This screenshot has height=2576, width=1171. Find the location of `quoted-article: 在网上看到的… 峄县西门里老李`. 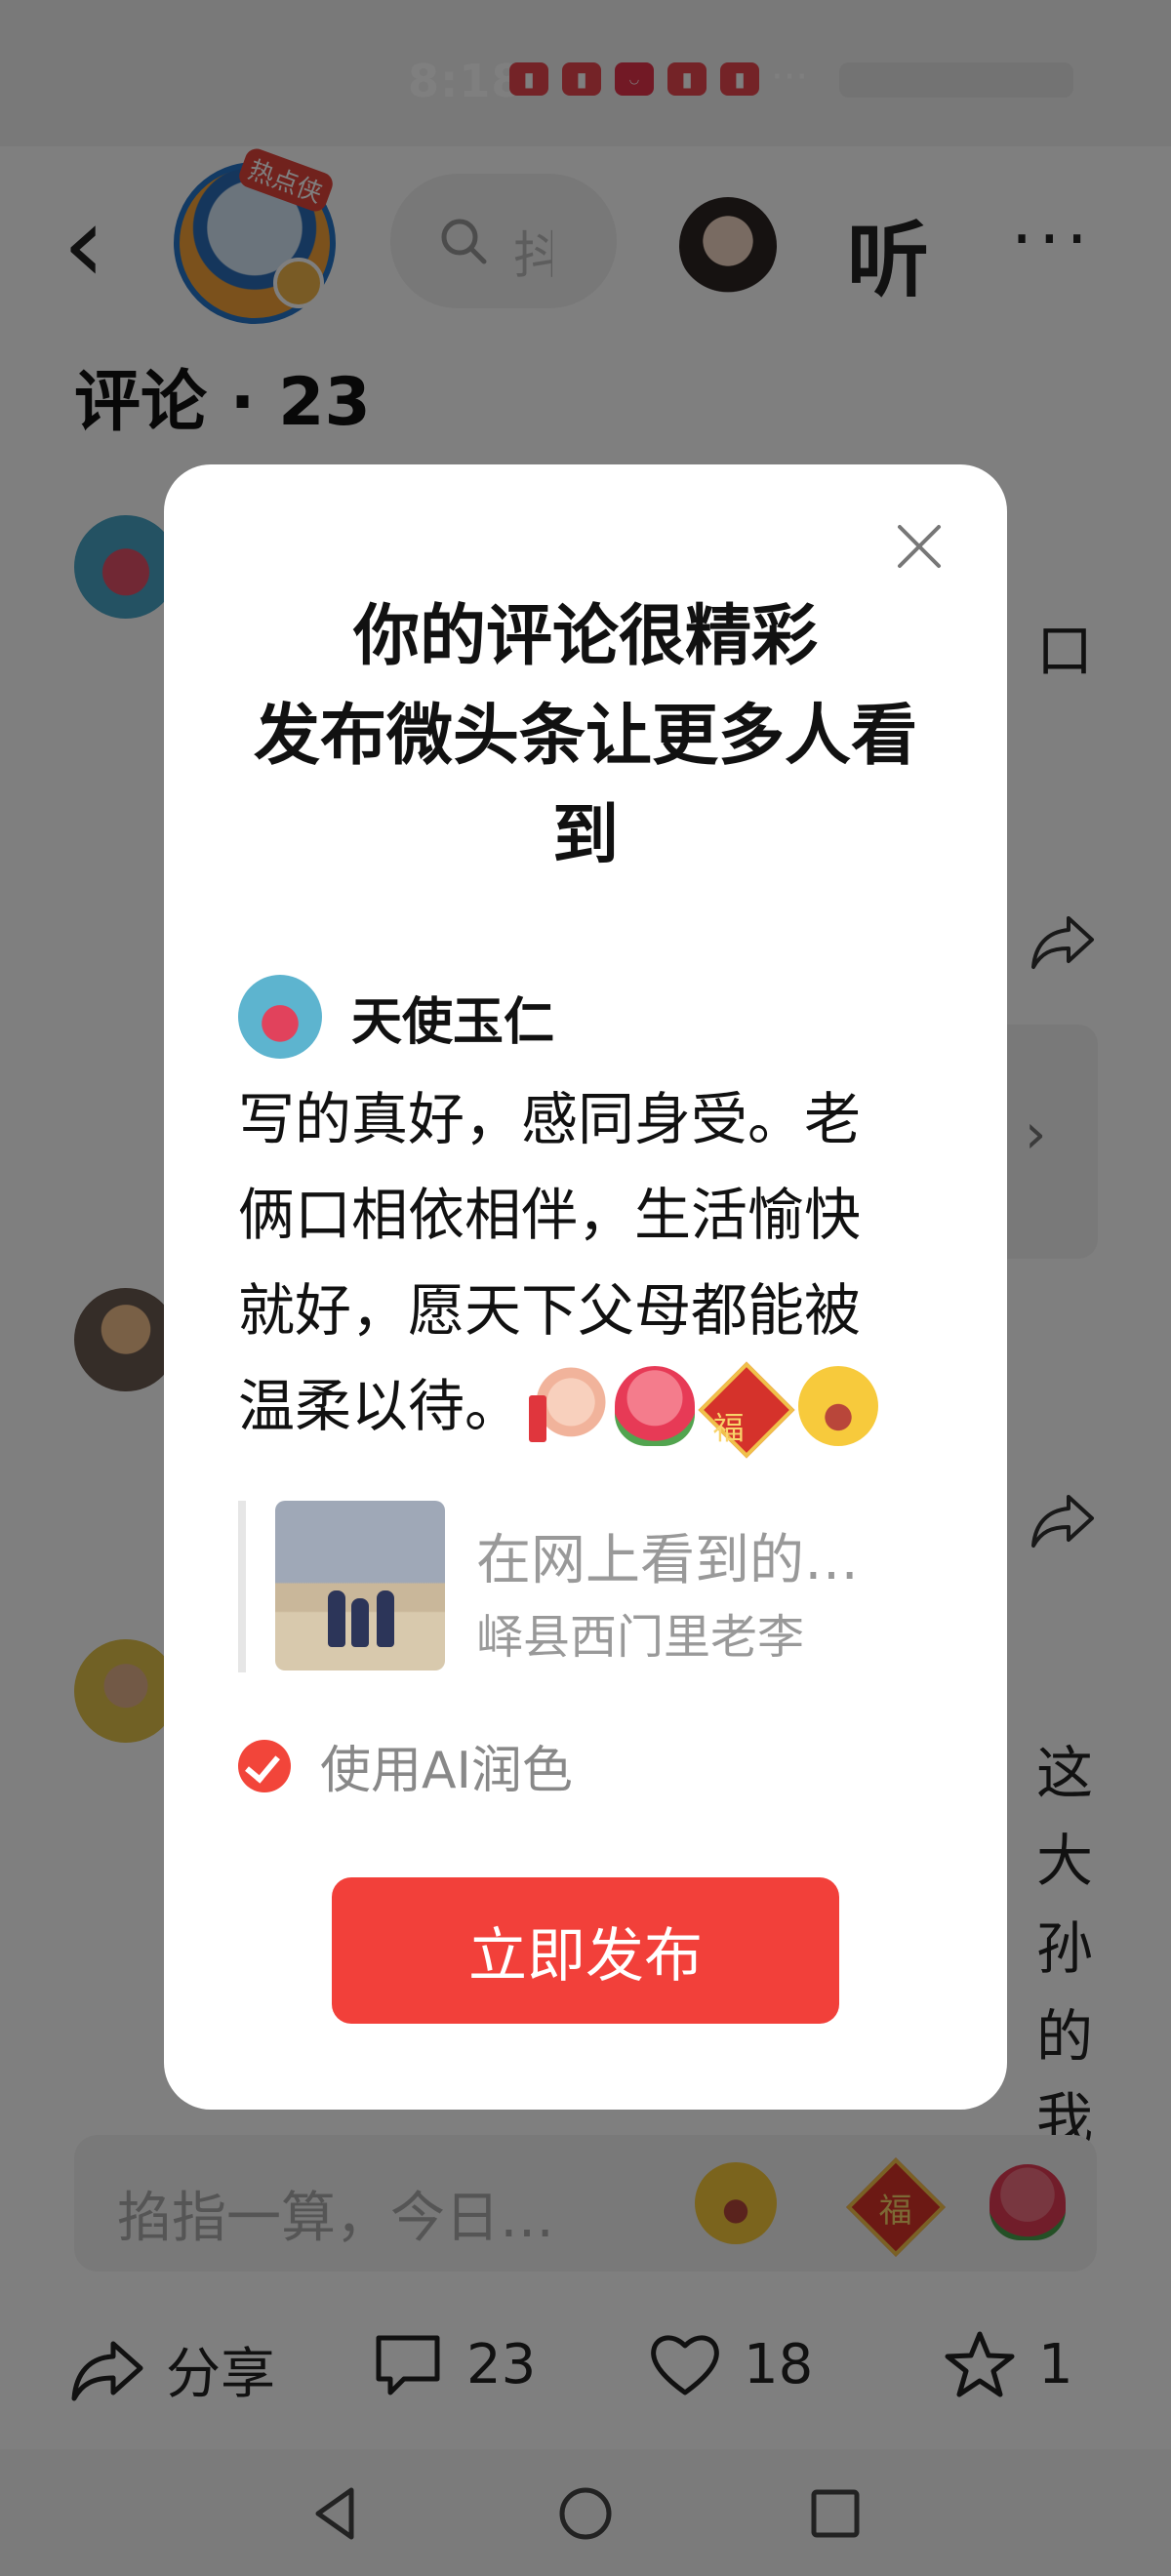

quoted-article: 在网上看到的… 峄县西门里老李 is located at coordinates (583, 1586).